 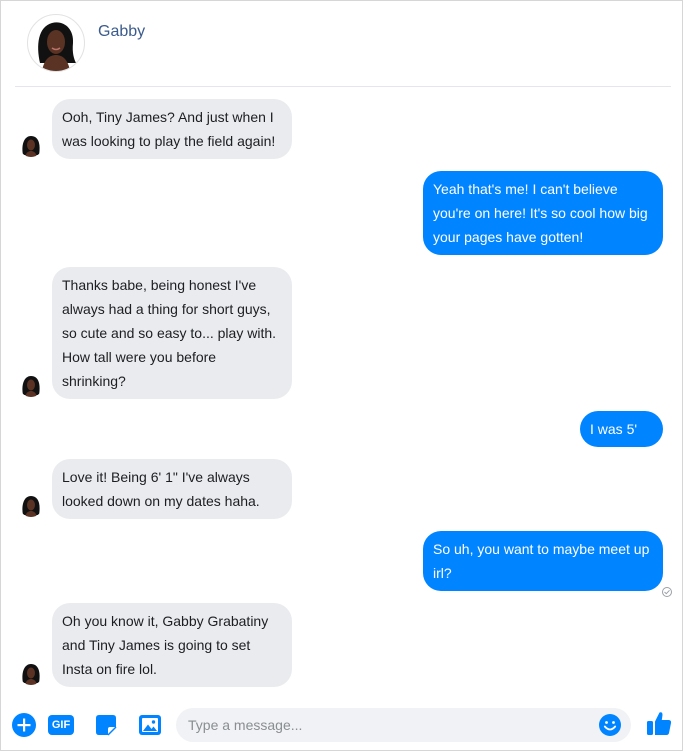 I want to click on emoji-icon, so click(x=610, y=725).